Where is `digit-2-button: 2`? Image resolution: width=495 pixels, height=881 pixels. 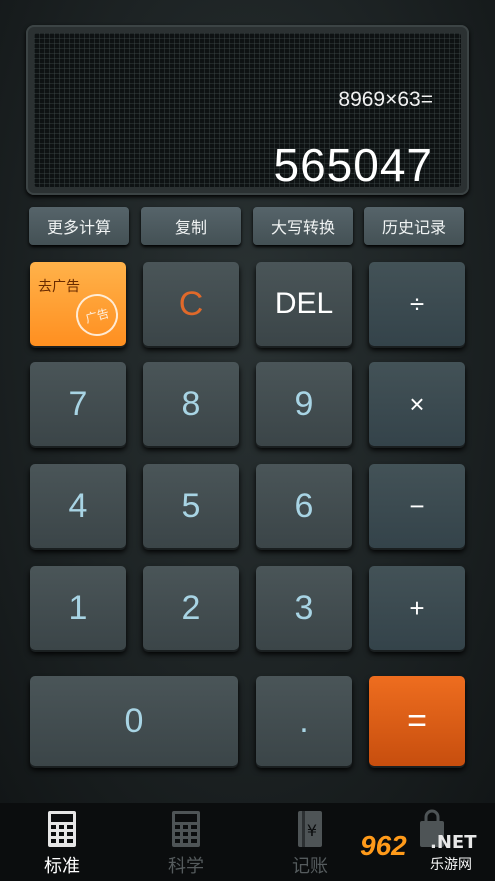 digit-2-button: 2 is located at coordinates (191, 608).